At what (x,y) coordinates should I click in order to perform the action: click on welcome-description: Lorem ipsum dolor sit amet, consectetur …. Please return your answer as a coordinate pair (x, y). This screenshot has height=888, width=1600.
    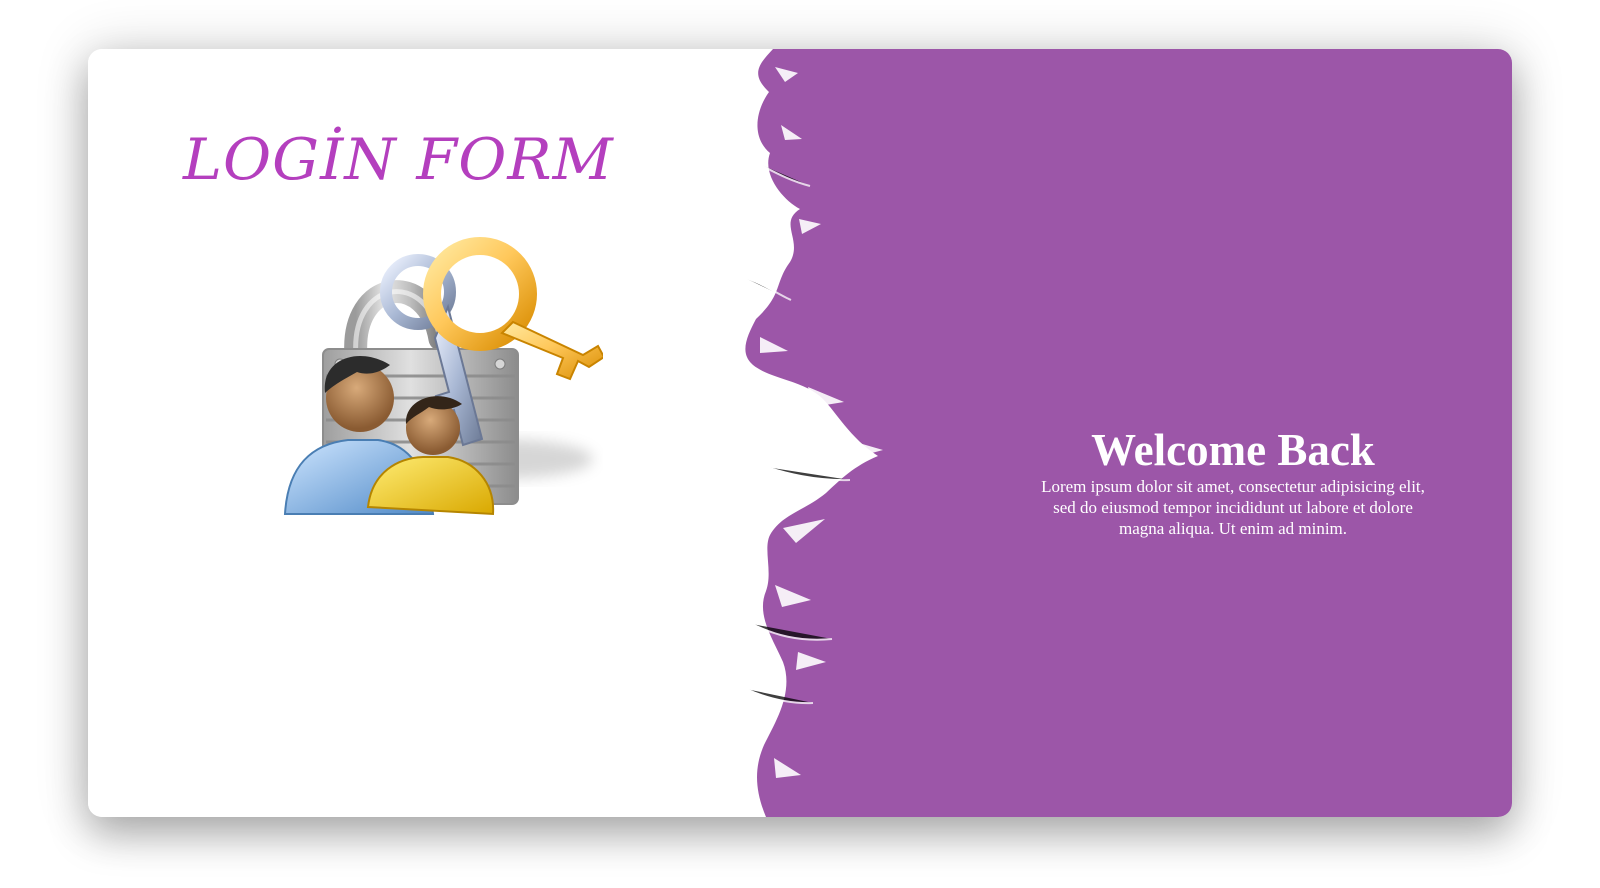
    Looking at the image, I should click on (1233, 507).